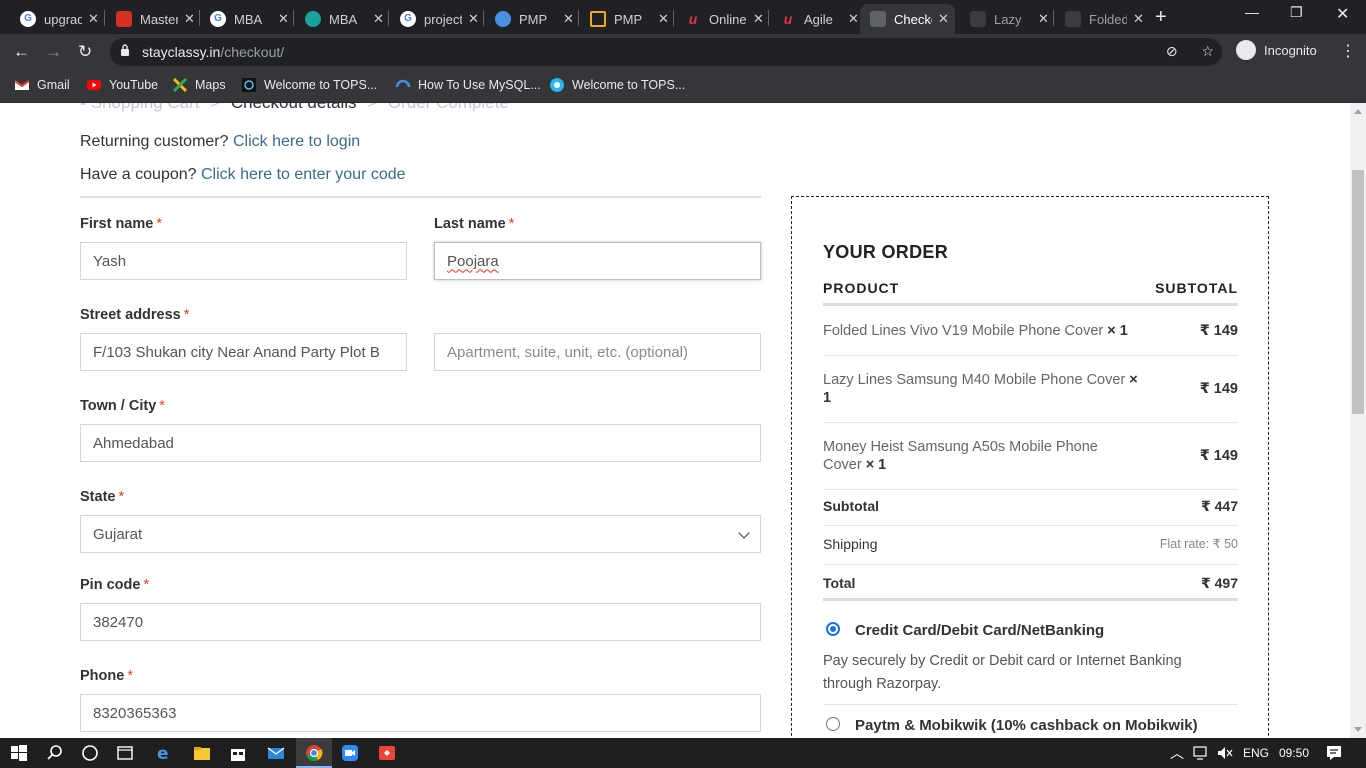 The image size is (1366, 768). Describe the element at coordinates (313, 19) in the screenshot. I see `map-pin-icon` at that location.